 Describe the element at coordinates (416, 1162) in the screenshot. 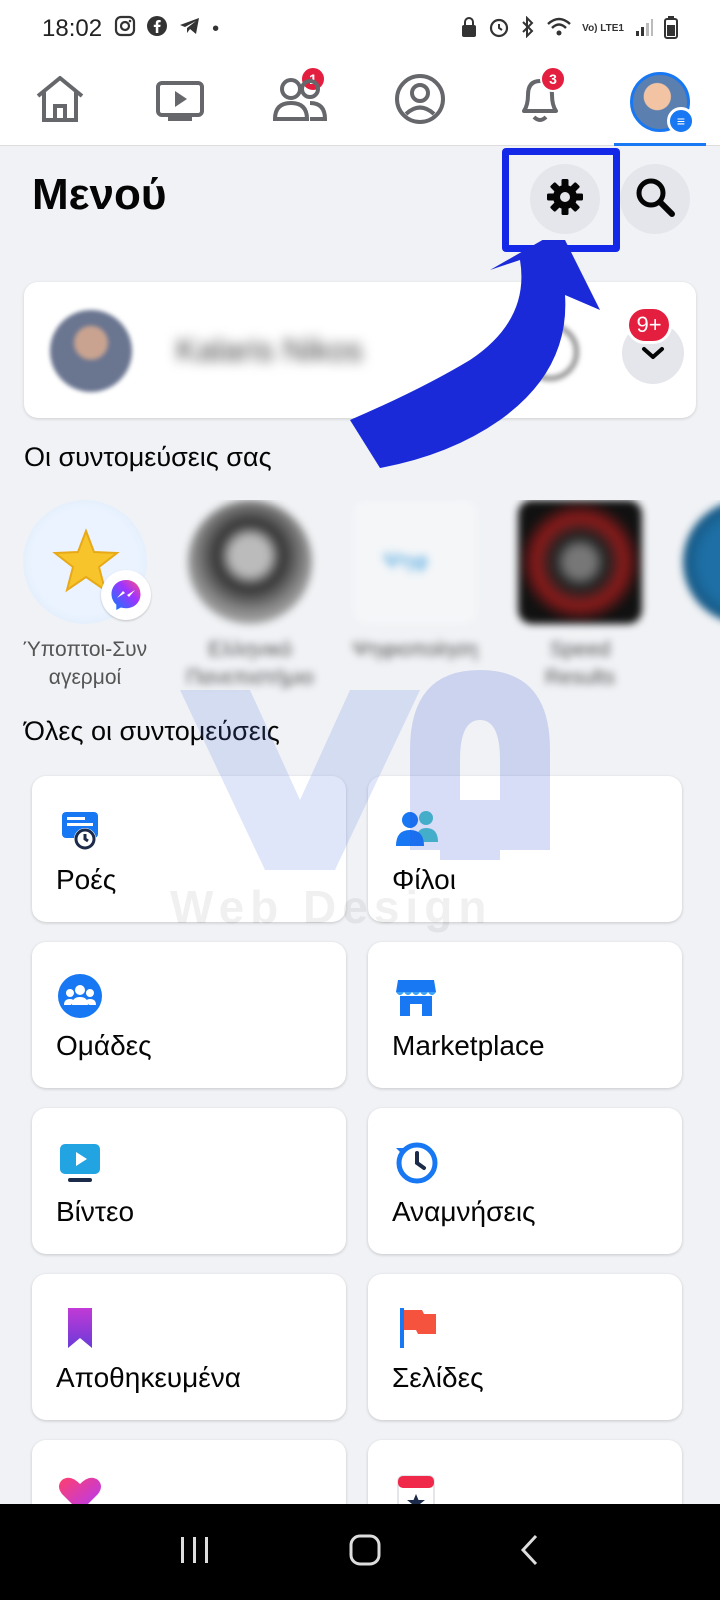

I see `memories-icon` at that location.